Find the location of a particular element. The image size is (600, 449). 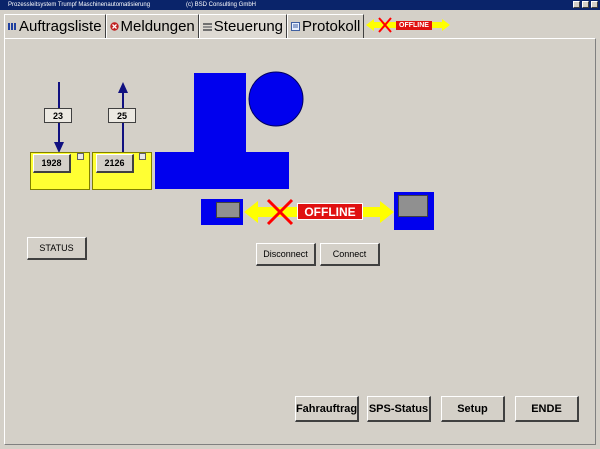

tab-auftragsliste: Auftragsliste is located at coordinates (55, 26).